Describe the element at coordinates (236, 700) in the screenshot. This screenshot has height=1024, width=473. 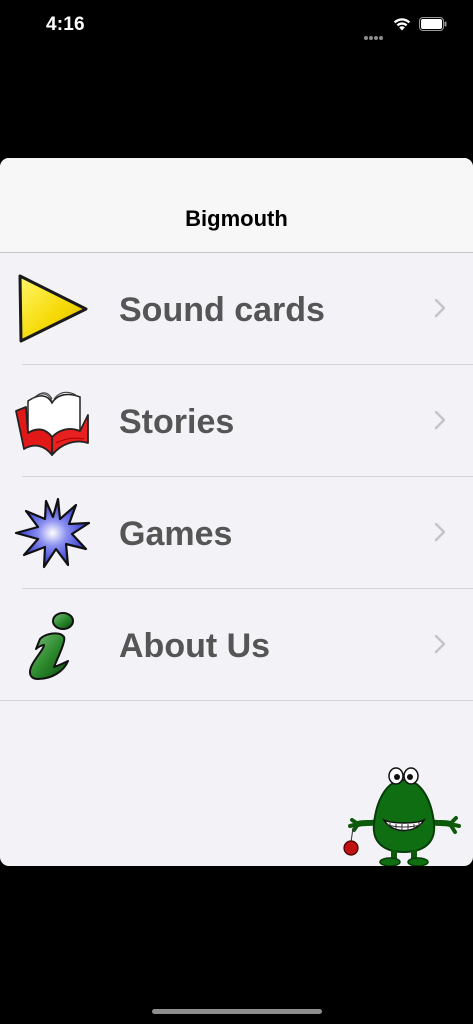
I see `row-separator` at that location.